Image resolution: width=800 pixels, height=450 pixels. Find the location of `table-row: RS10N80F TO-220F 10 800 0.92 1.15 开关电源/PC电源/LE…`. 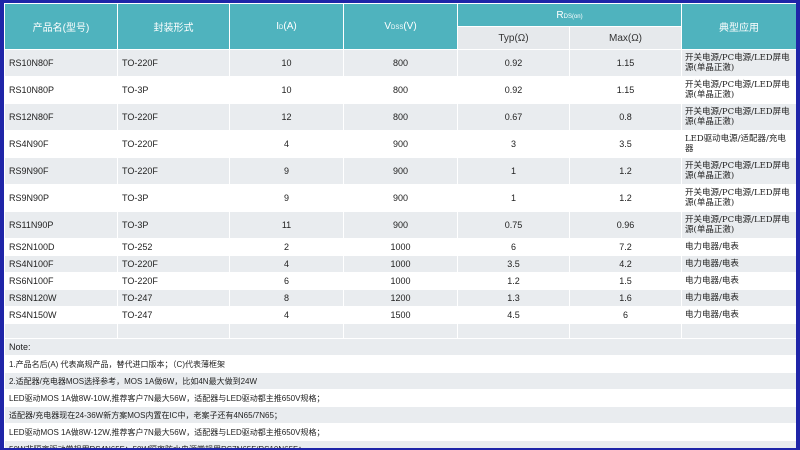

table-row: RS10N80F TO-220F 10 800 0.92 1.15 开关电源/PC电源/LE… is located at coordinates (400, 63).